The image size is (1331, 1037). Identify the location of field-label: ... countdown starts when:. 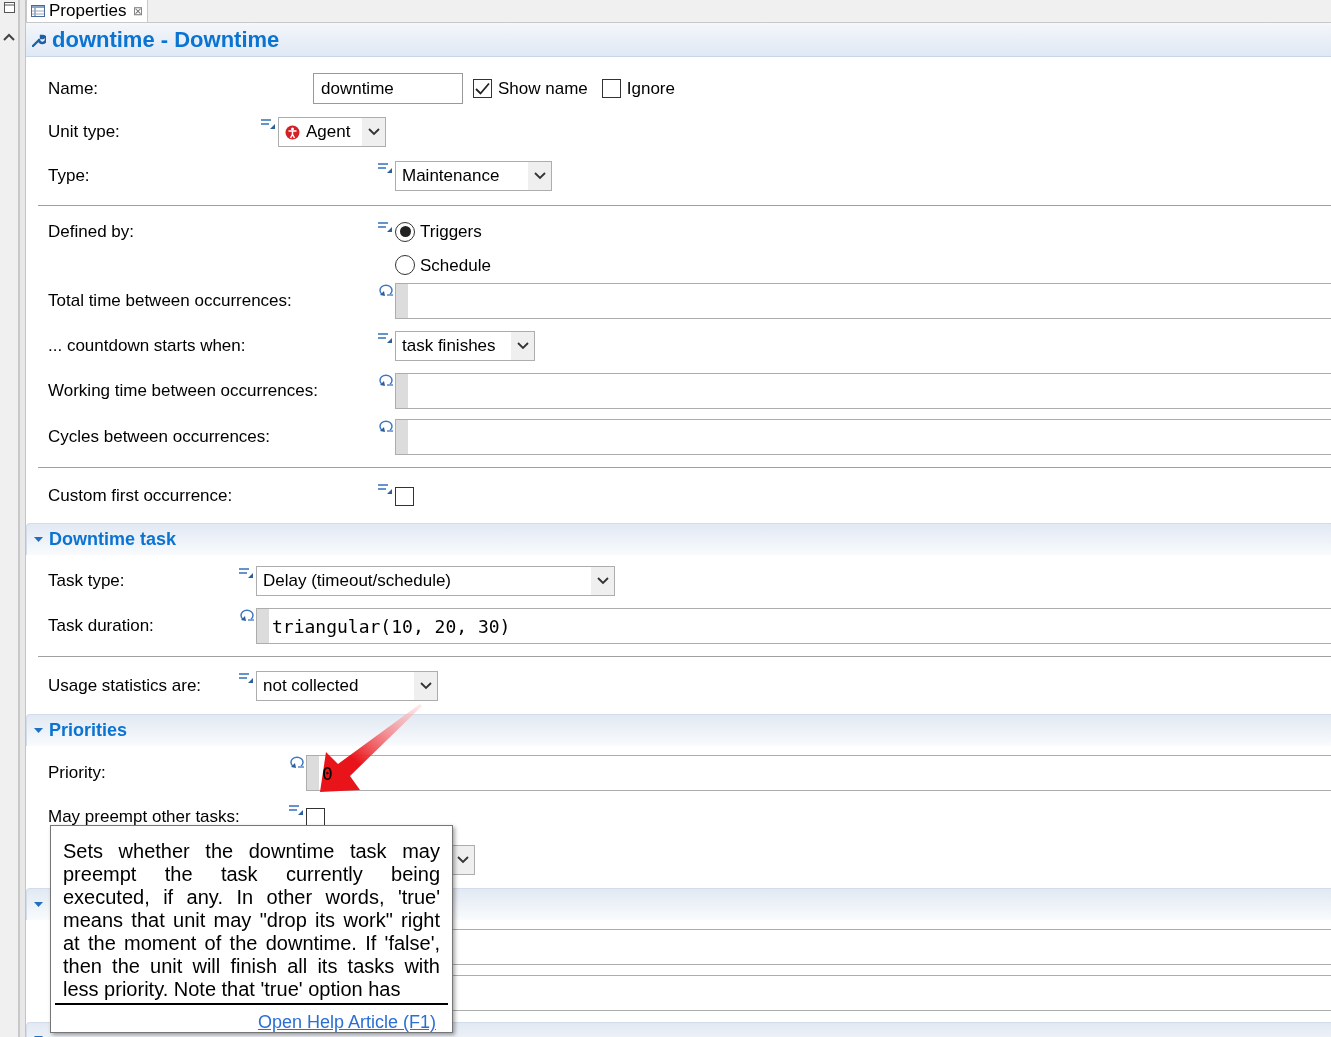
(147, 346).